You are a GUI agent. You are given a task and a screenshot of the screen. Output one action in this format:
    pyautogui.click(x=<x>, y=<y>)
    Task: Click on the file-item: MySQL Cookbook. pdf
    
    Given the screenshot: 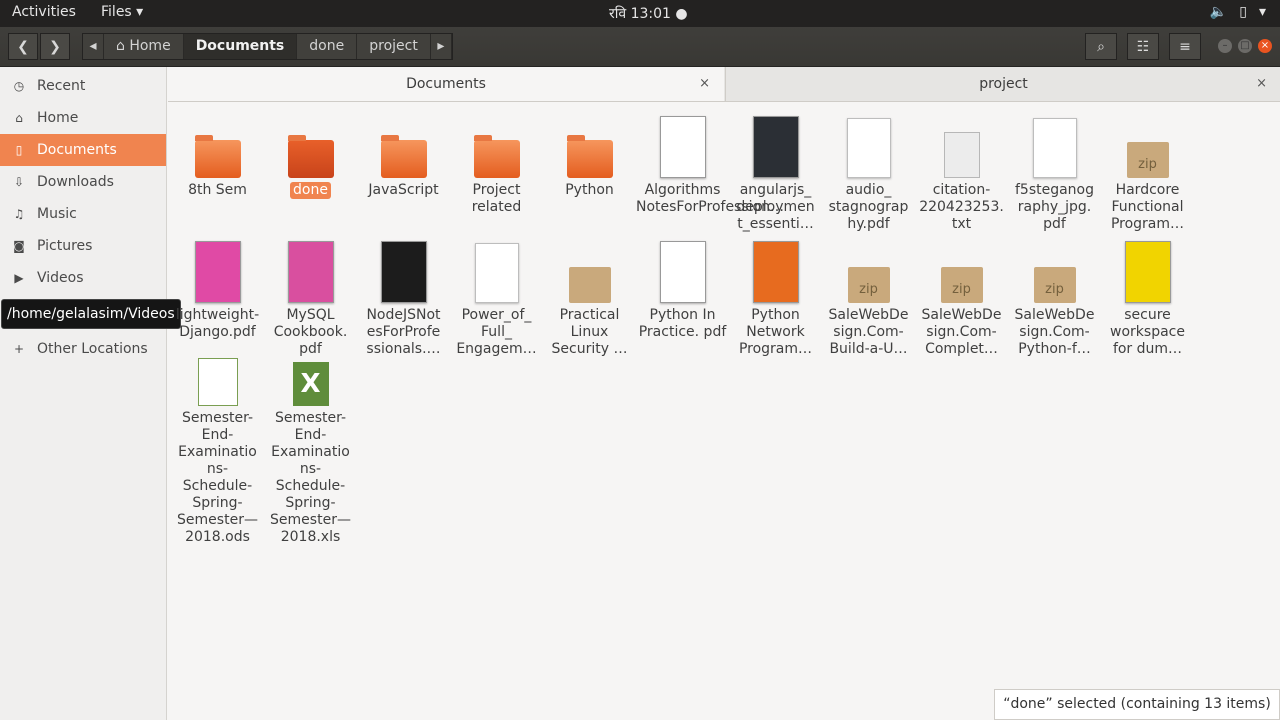 What is the action you would take?
    pyautogui.click(x=310, y=295)
    